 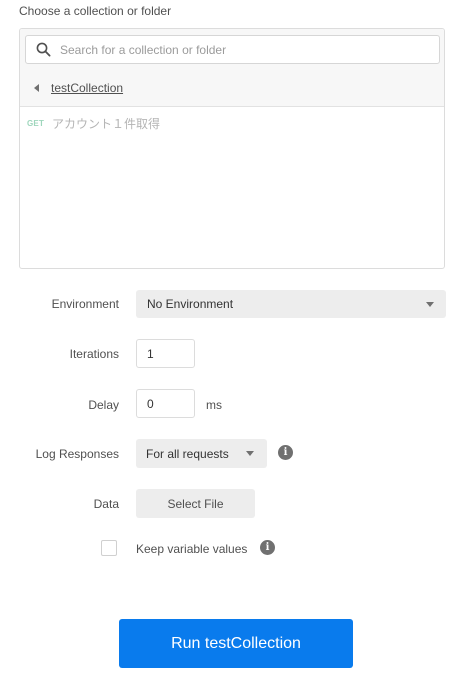 I want to click on keep-variable-values-label: Keep variable values, so click(x=192, y=549).